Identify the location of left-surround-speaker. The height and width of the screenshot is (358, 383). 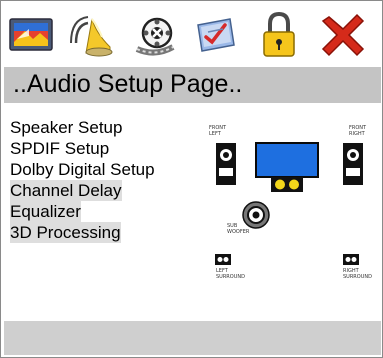
(223, 259).